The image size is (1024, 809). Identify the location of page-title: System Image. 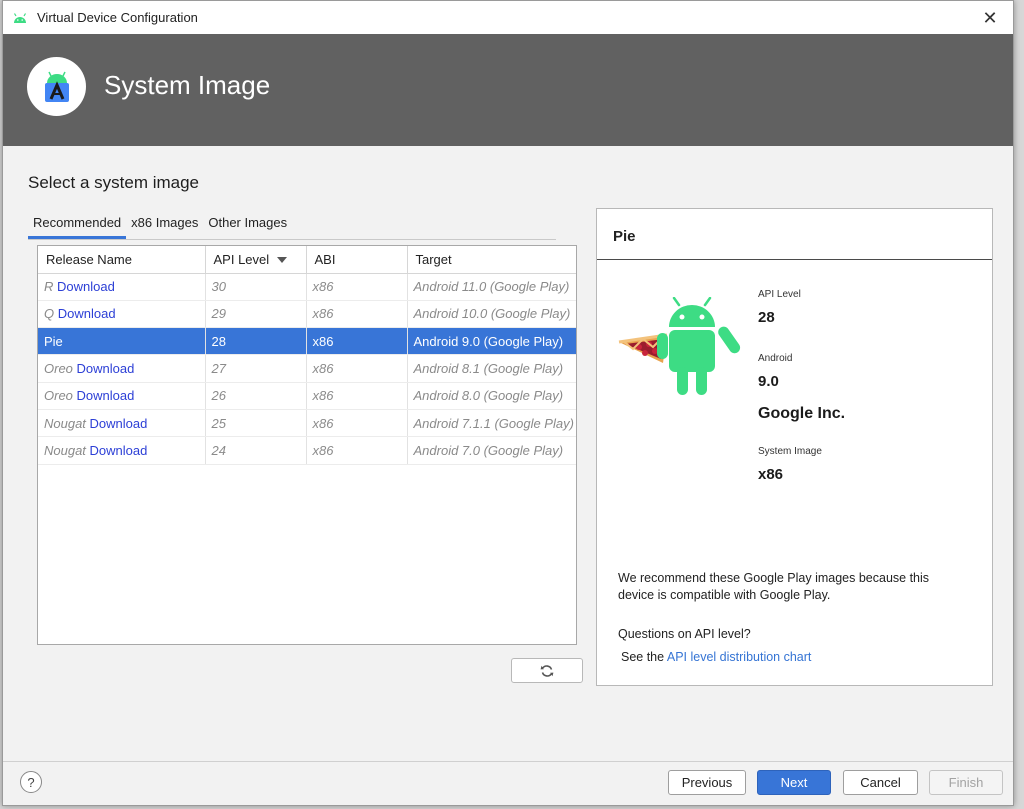
(187, 85).